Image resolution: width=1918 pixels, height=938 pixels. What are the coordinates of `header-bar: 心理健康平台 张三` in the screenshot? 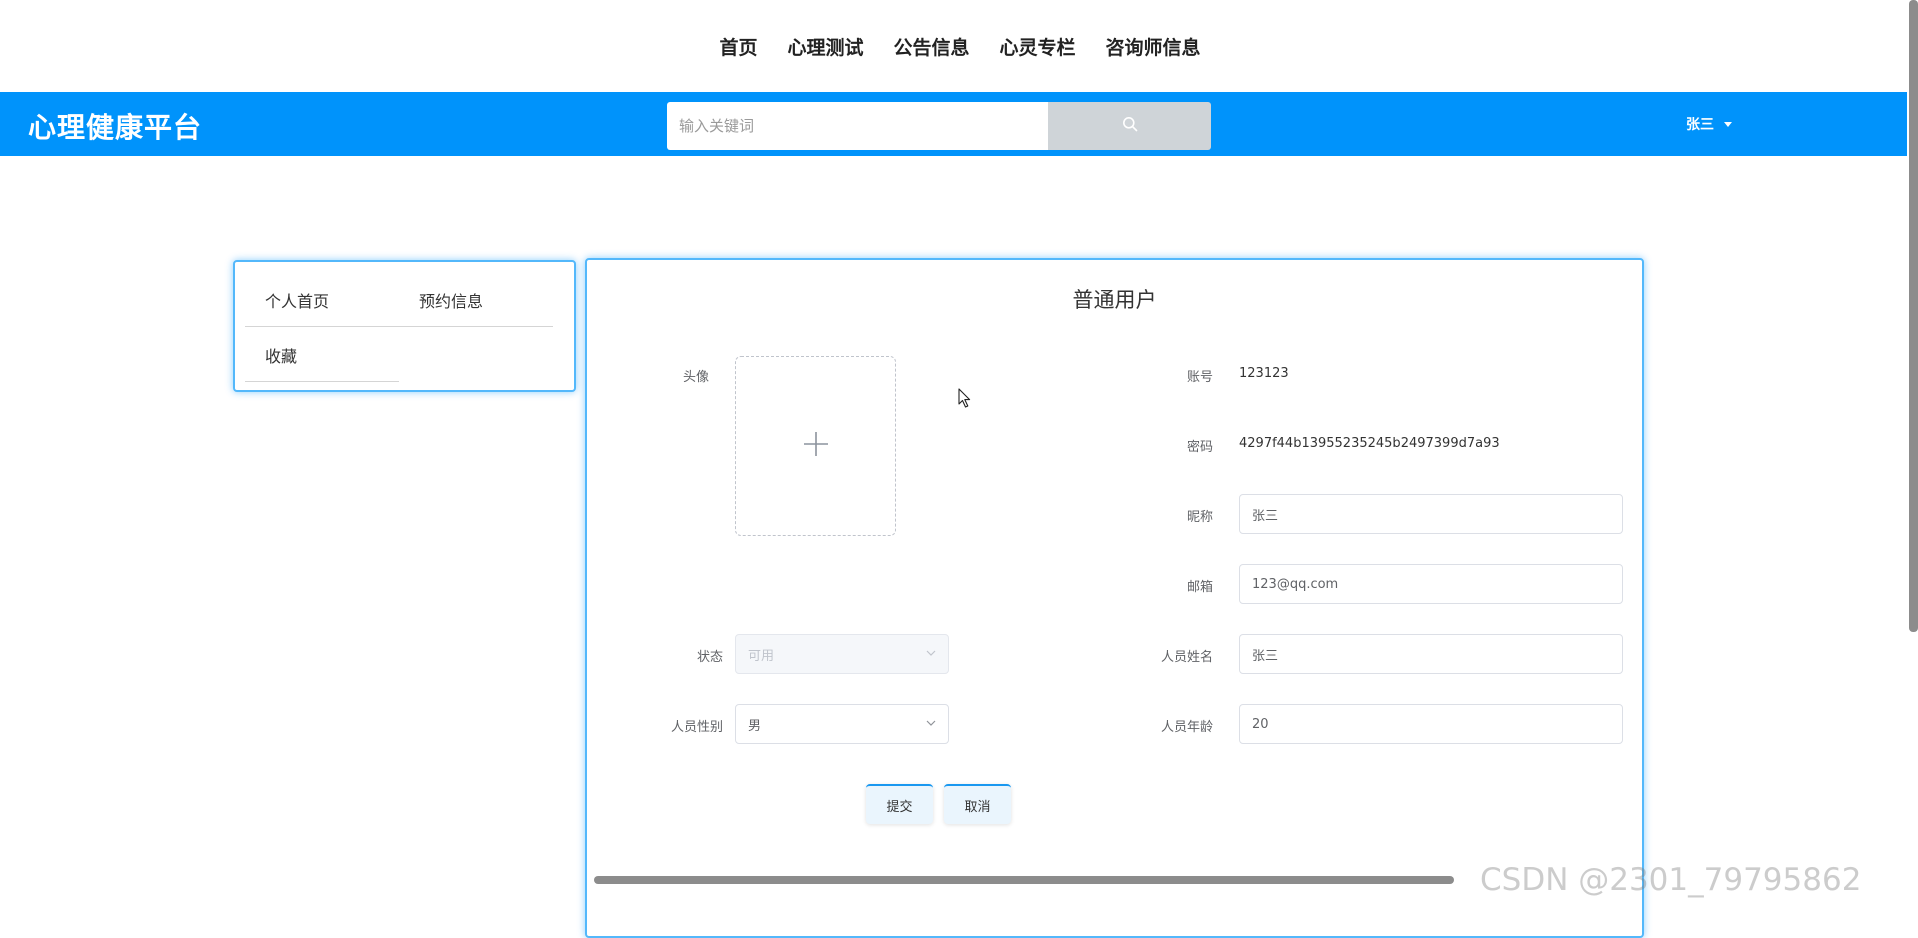 It's located at (953, 124).